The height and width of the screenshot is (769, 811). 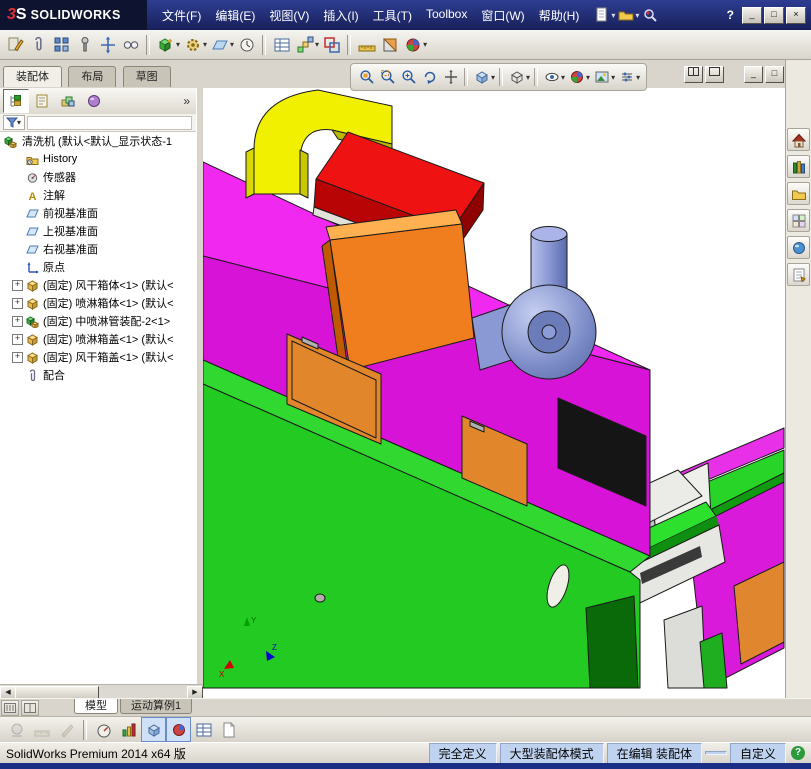 I want to click on tree-item-component-4: + (固定) 喷淋箱盖<1> (默认<, so click(x=98, y=339).